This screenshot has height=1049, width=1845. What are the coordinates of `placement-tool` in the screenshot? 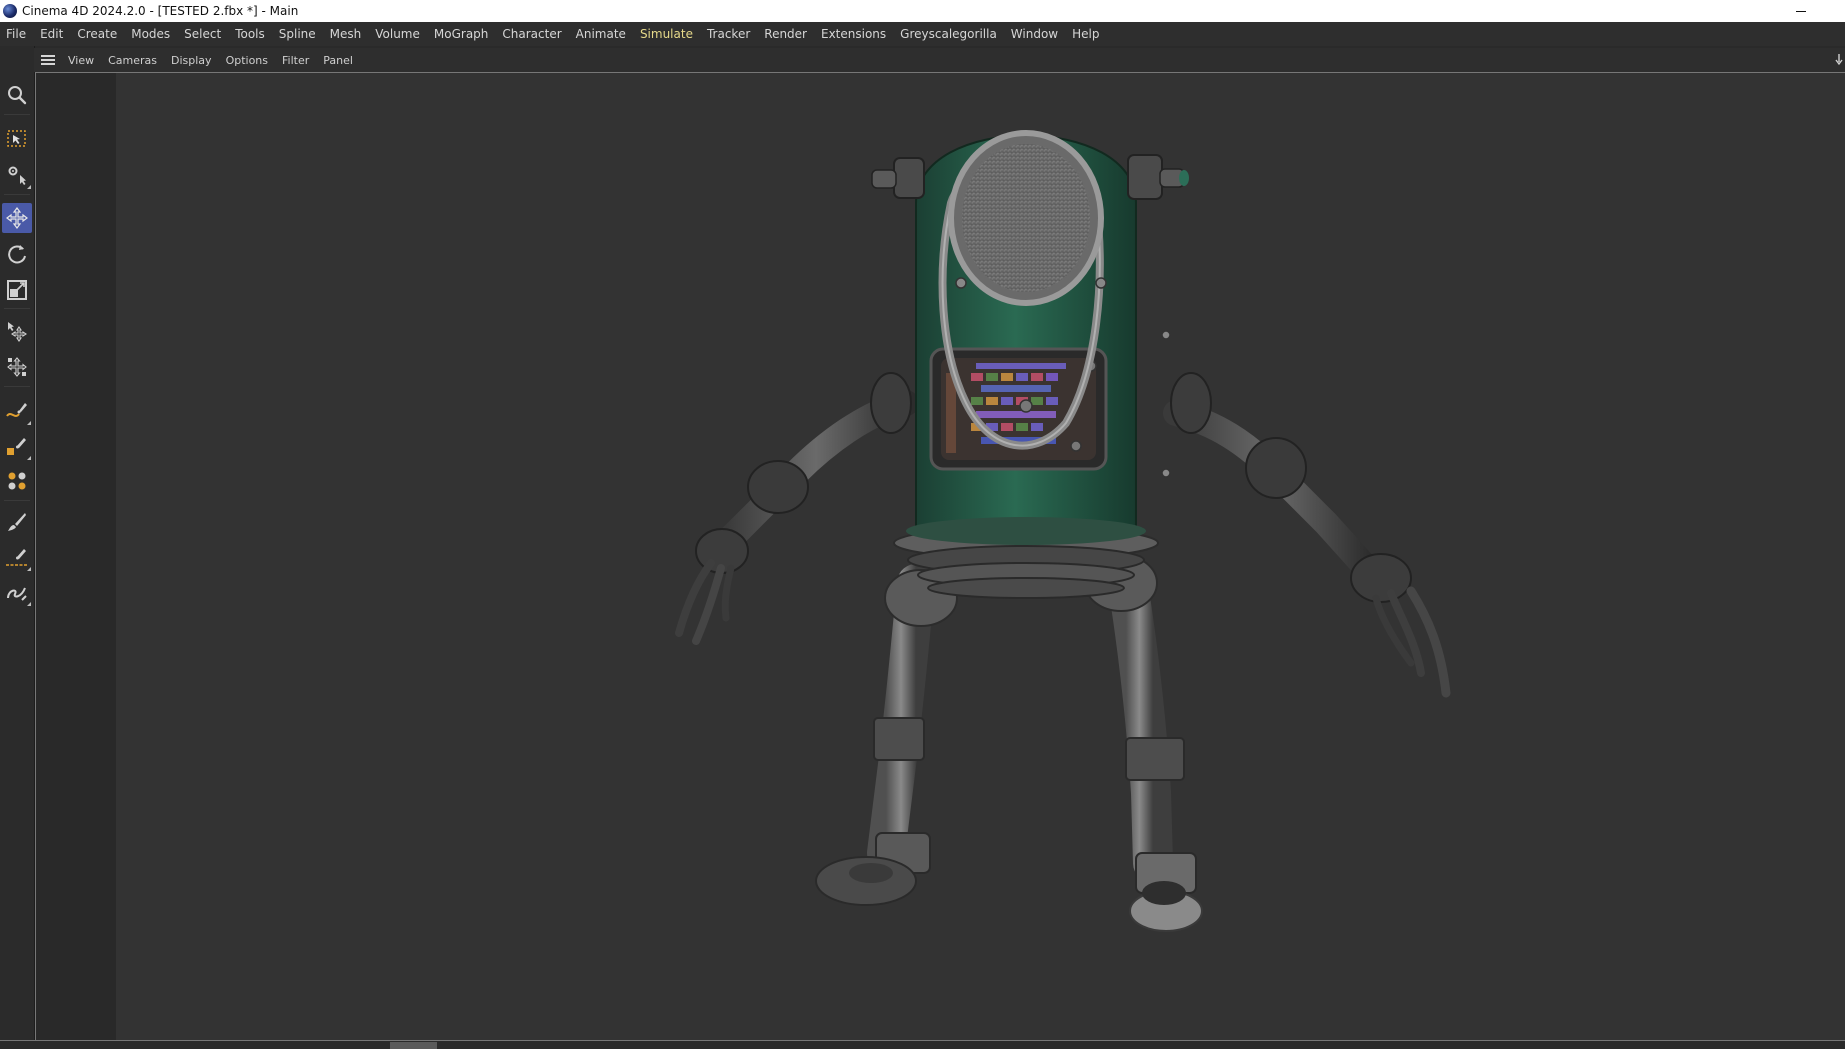 It's located at (17, 331).